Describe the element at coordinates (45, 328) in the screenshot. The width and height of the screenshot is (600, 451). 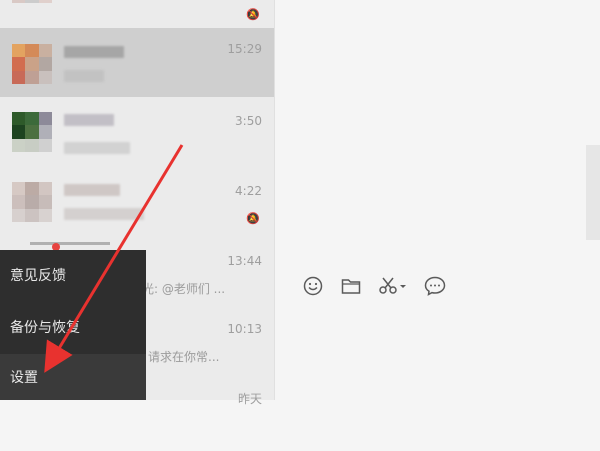
I see `menu-item-label: 备份与恢复` at that location.